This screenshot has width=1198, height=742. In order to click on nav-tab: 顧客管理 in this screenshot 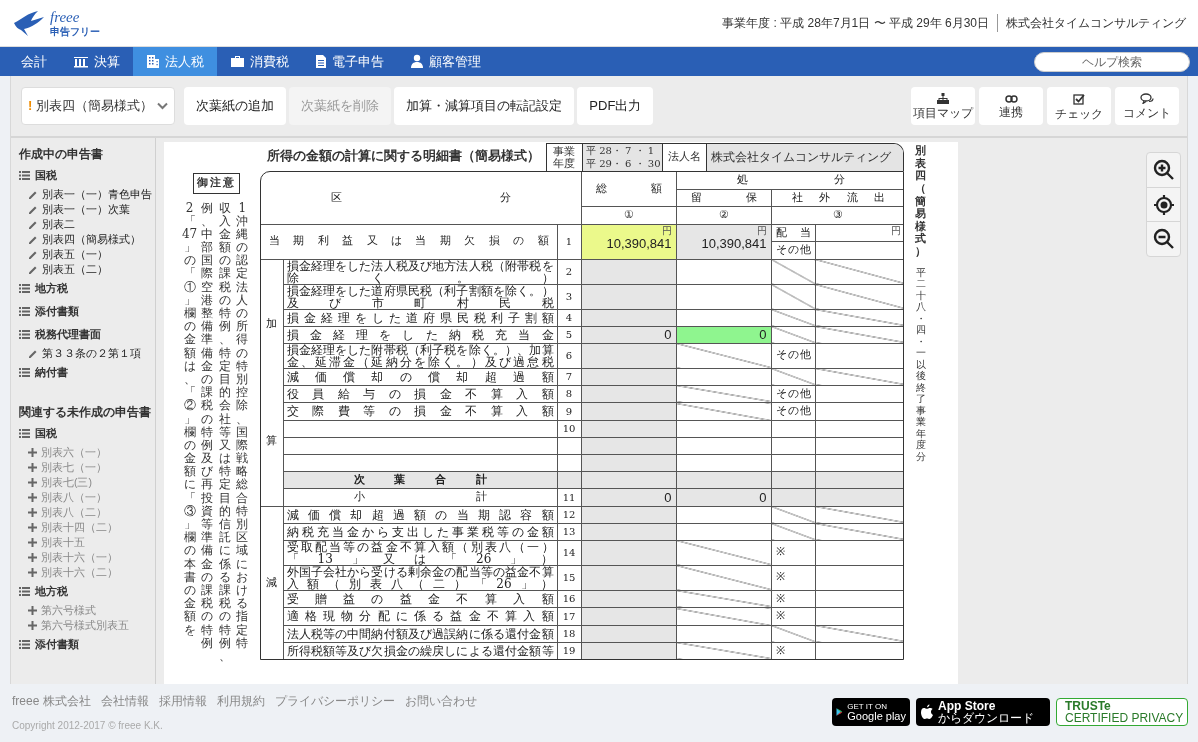, I will do `click(445, 61)`.